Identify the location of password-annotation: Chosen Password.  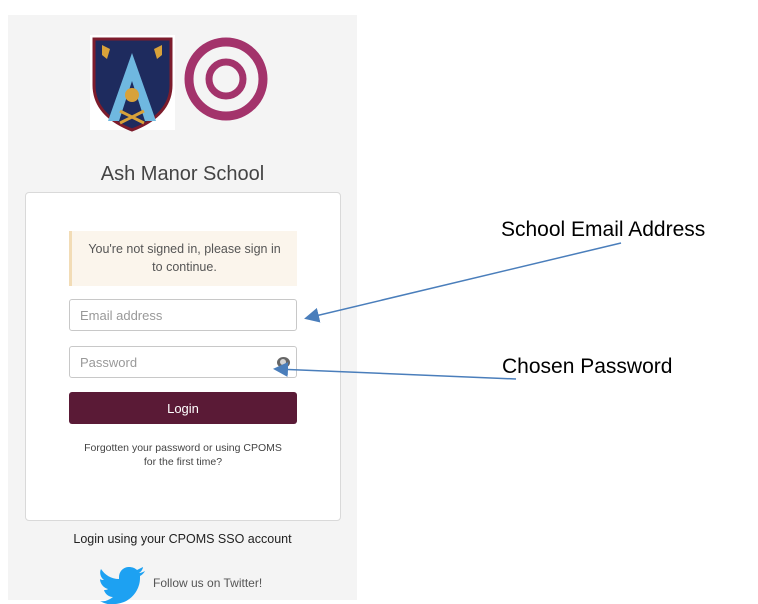
(587, 366).